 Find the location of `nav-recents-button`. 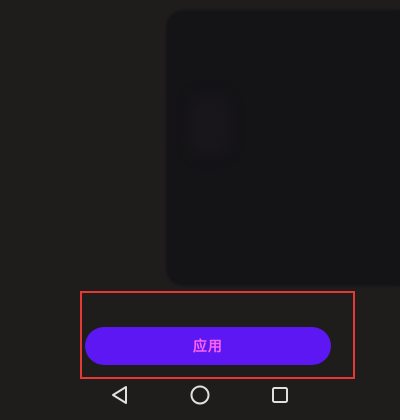

nav-recents-button is located at coordinates (280, 395).